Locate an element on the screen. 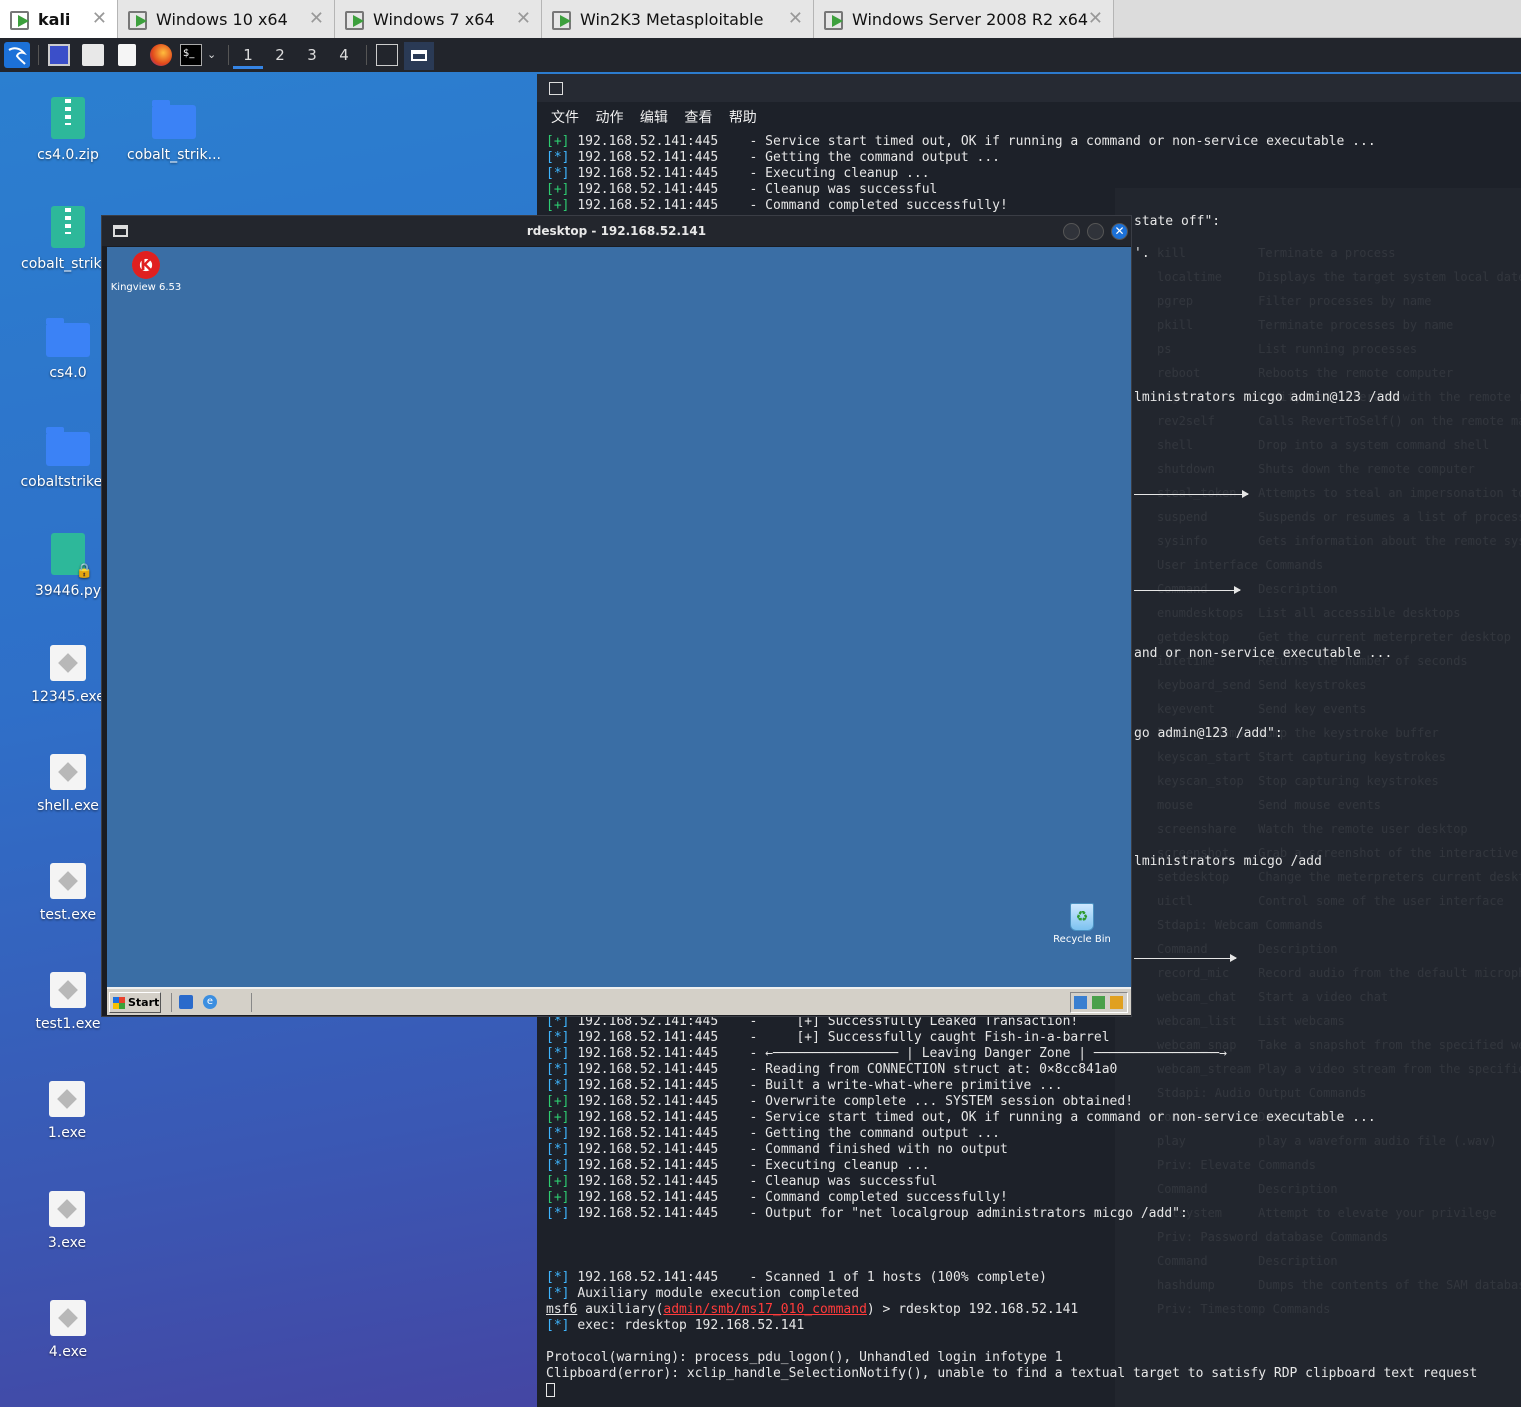 The image size is (1521, 1407). text-editor-icon is located at coordinates (127, 55).